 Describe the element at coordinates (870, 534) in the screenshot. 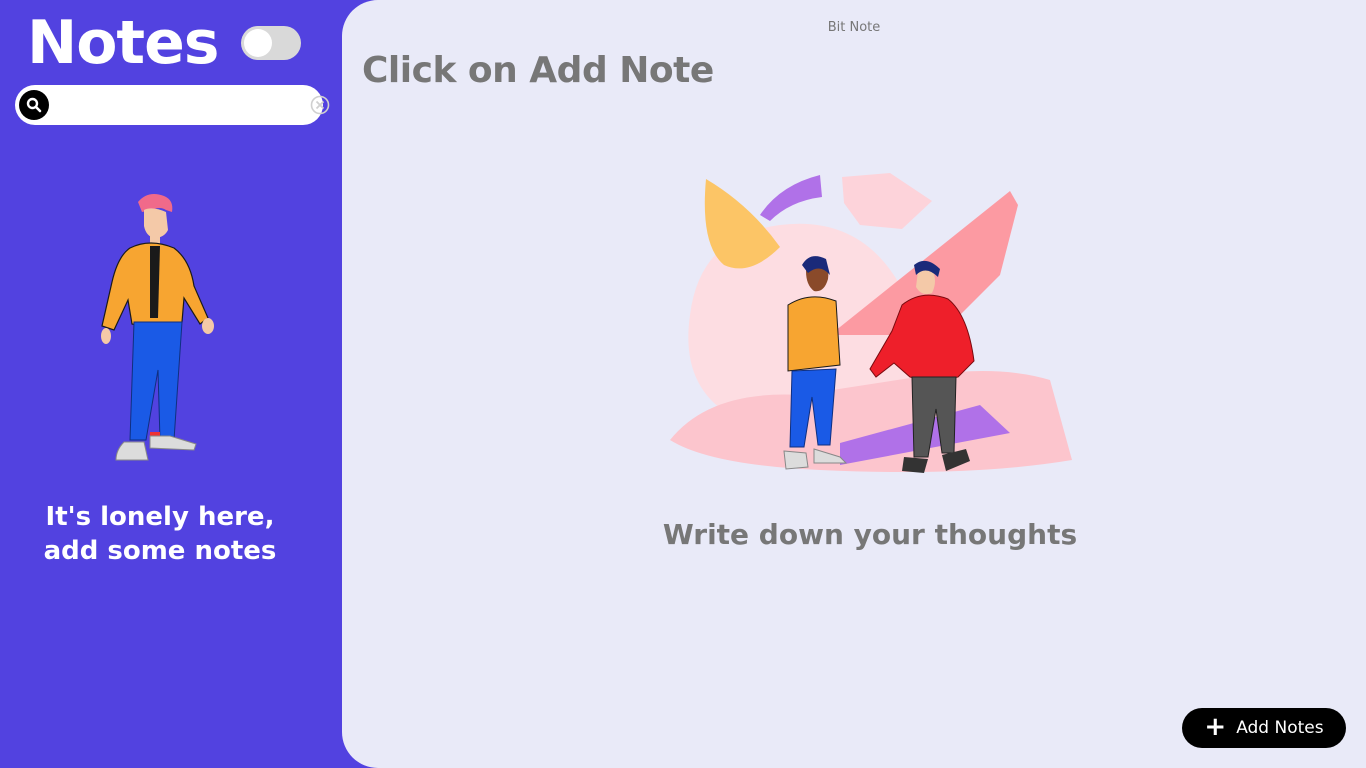

I see `hero-caption: Write down your thoughts` at that location.